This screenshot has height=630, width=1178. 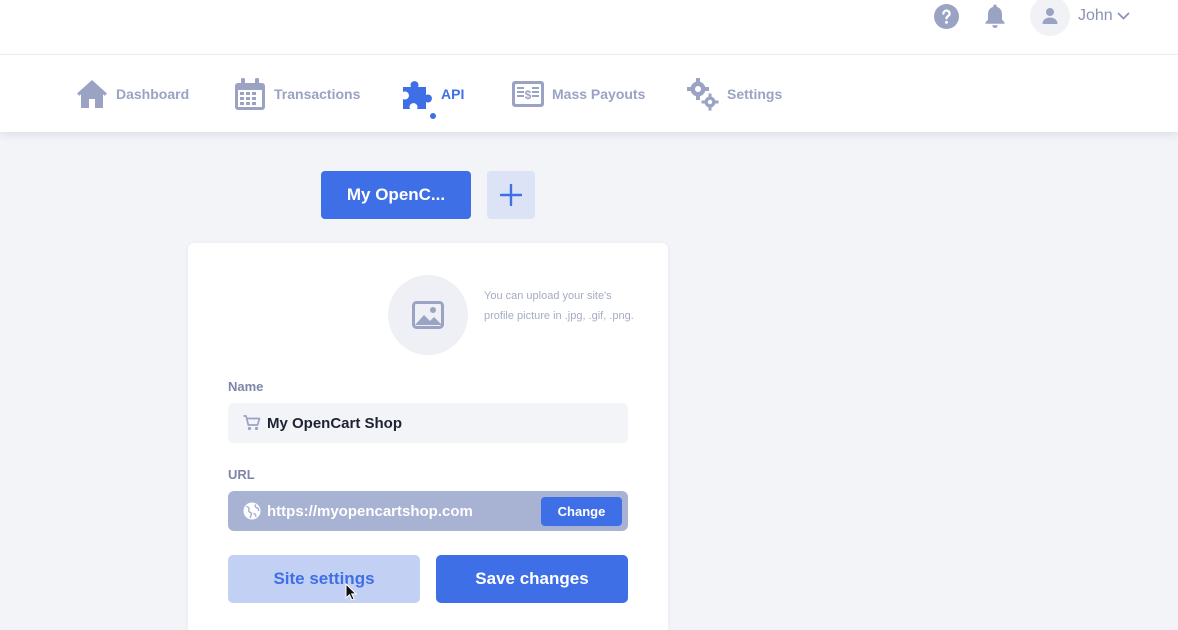 I want to click on nav-item-settings: Settings, so click(x=734, y=93).